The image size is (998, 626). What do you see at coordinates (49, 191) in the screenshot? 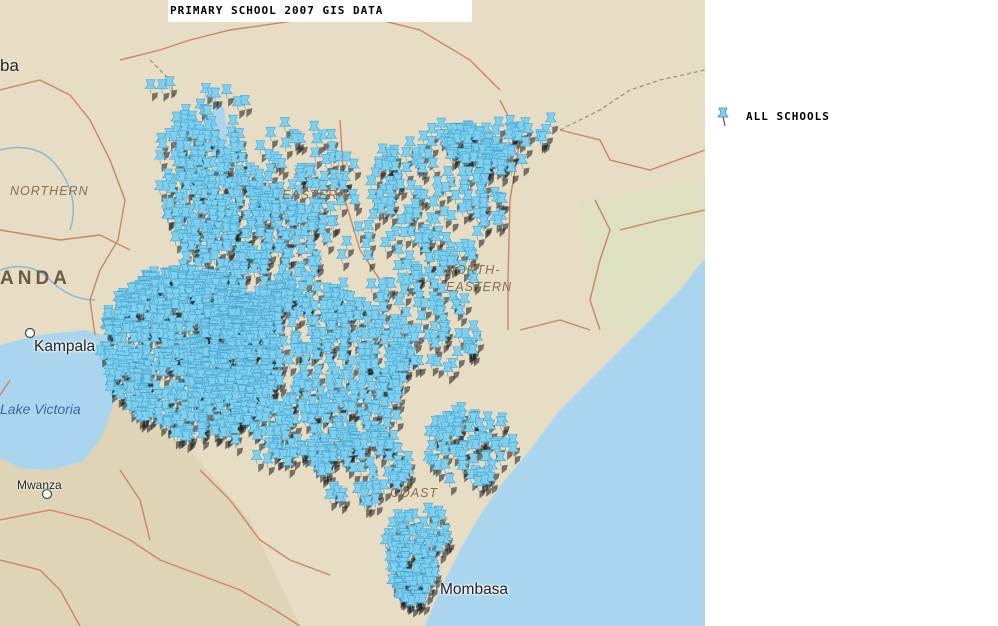
I see `map-label-northern-region: NORTHERN` at bounding box center [49, 191].